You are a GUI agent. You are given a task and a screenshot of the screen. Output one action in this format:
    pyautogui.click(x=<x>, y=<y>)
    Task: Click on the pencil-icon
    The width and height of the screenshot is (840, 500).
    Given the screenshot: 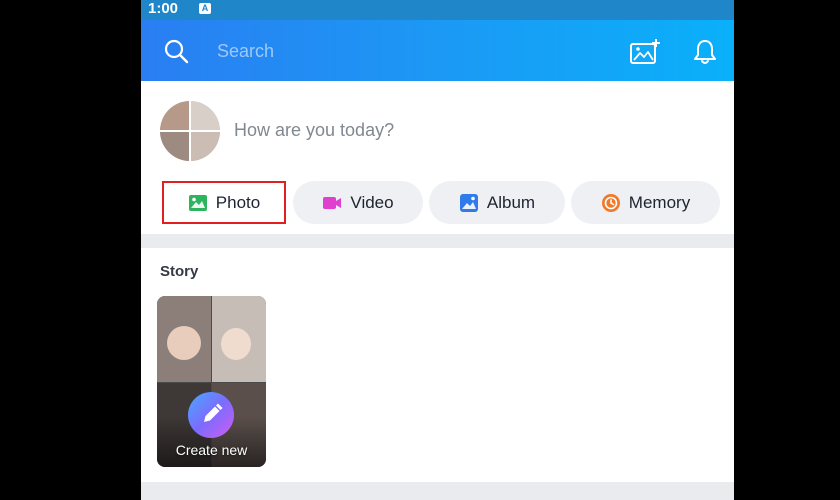 What is the action you would take?
    pyautogui.click(x=213, y=412)
    